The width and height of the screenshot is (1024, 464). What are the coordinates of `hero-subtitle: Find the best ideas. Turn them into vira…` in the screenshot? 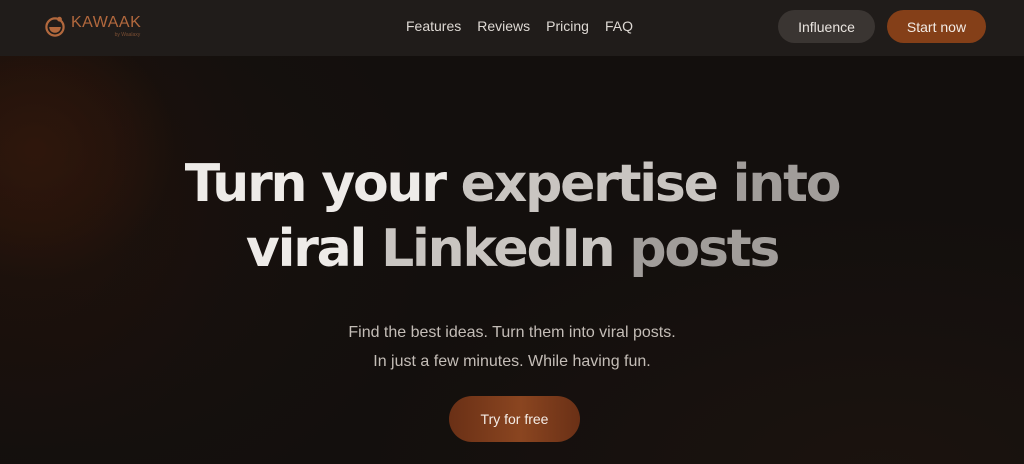 It's located at (512, 347).